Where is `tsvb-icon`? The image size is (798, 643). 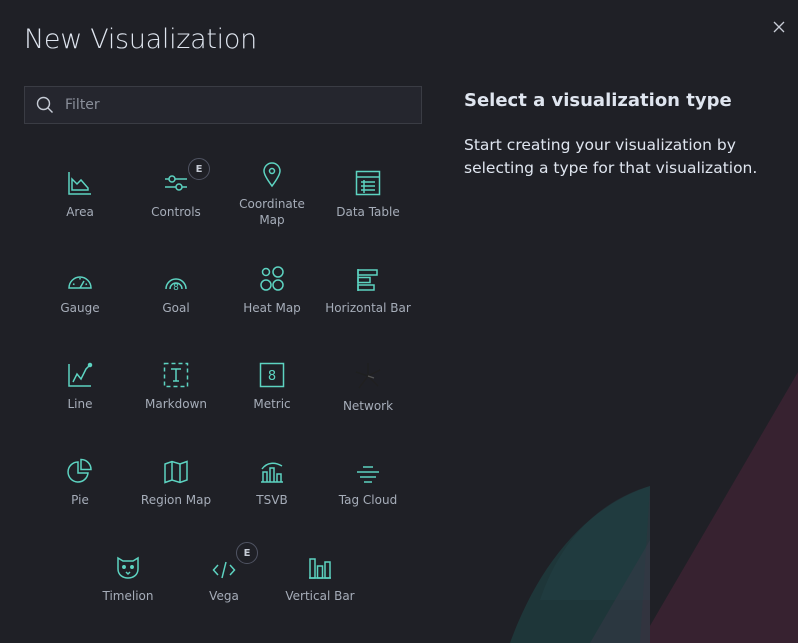 tsvb-icon is located at coordinates (272, 472).